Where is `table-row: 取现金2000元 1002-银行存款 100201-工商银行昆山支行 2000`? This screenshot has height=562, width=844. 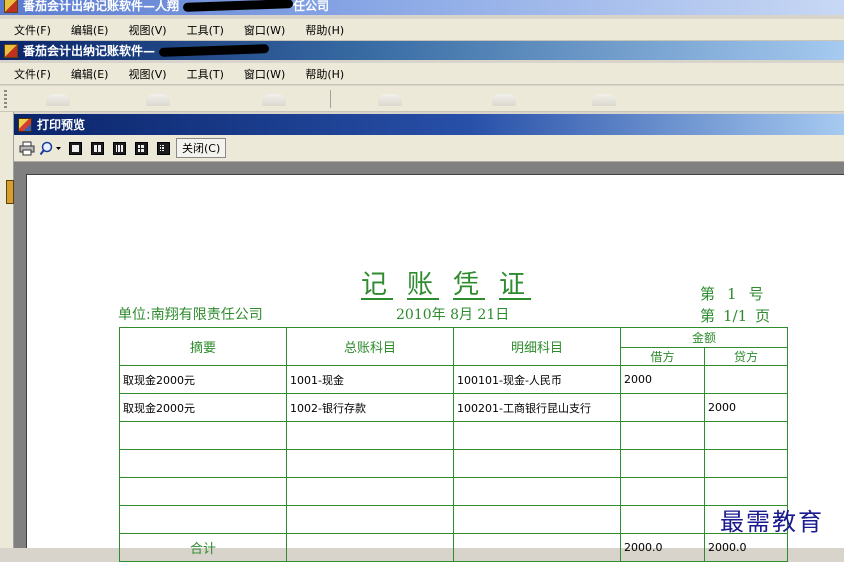
table-row: 取现金2000元 1002-银行存款 100201-工商银行昆山支行 2000 is located at coordinates (454, 407).